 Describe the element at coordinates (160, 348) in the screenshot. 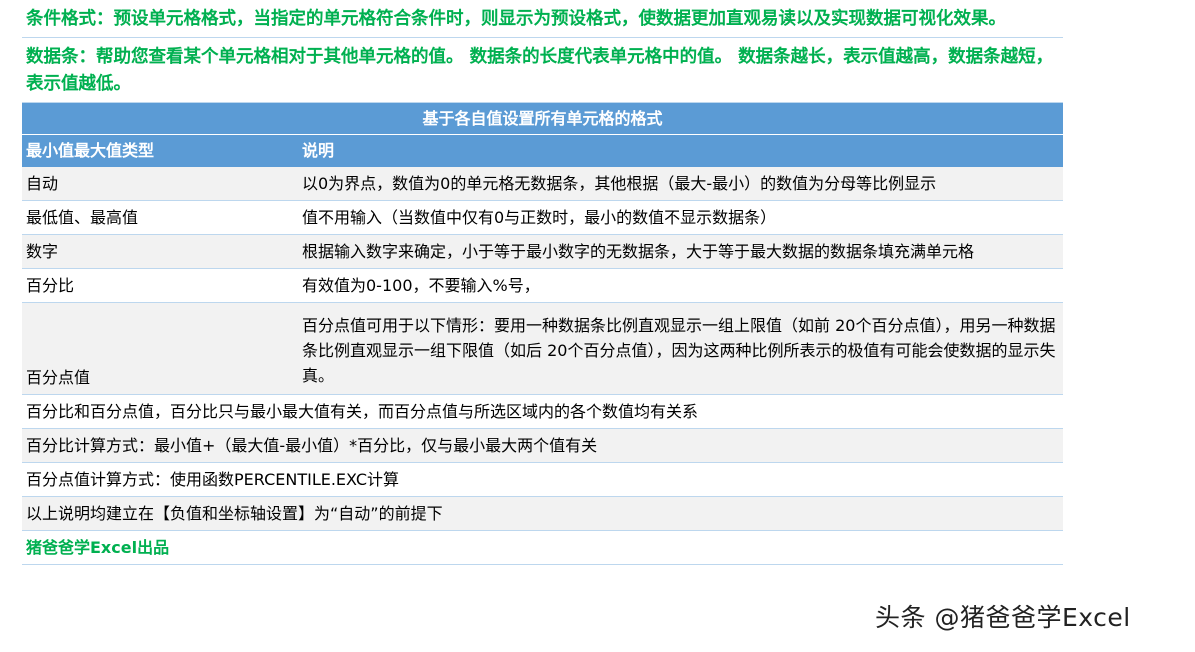

I see `cell-type: 百分点值` at that location.